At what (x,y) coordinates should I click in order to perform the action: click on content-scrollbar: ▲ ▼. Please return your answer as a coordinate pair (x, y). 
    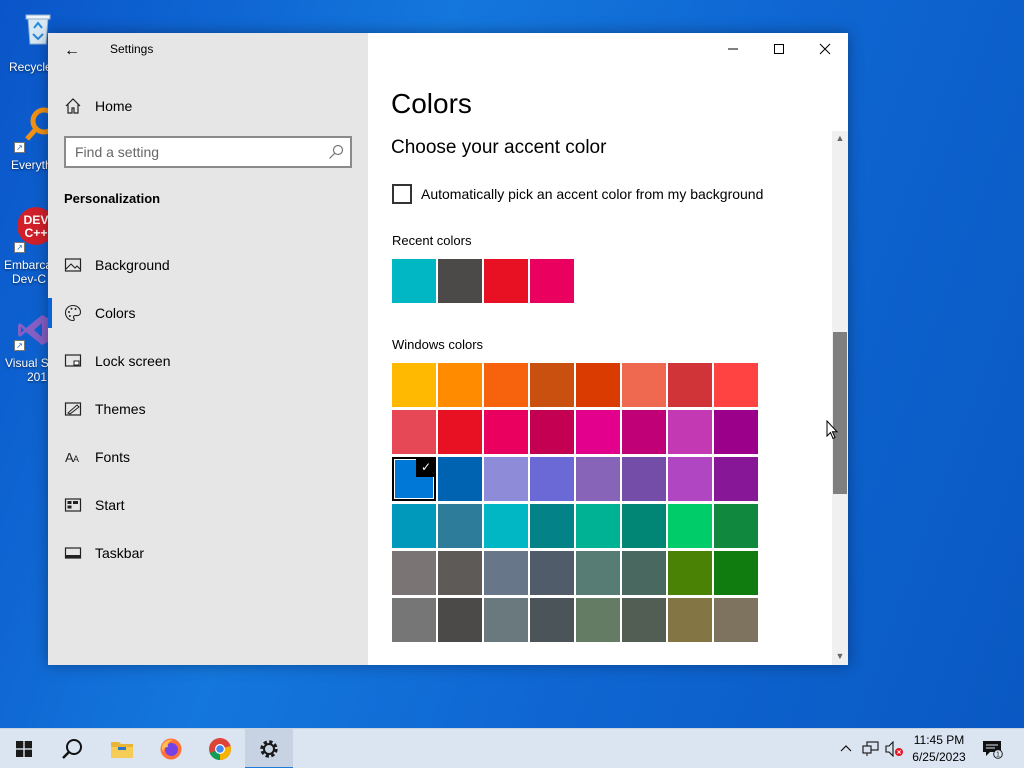
    Looking at the image, I should click on (840, 398).